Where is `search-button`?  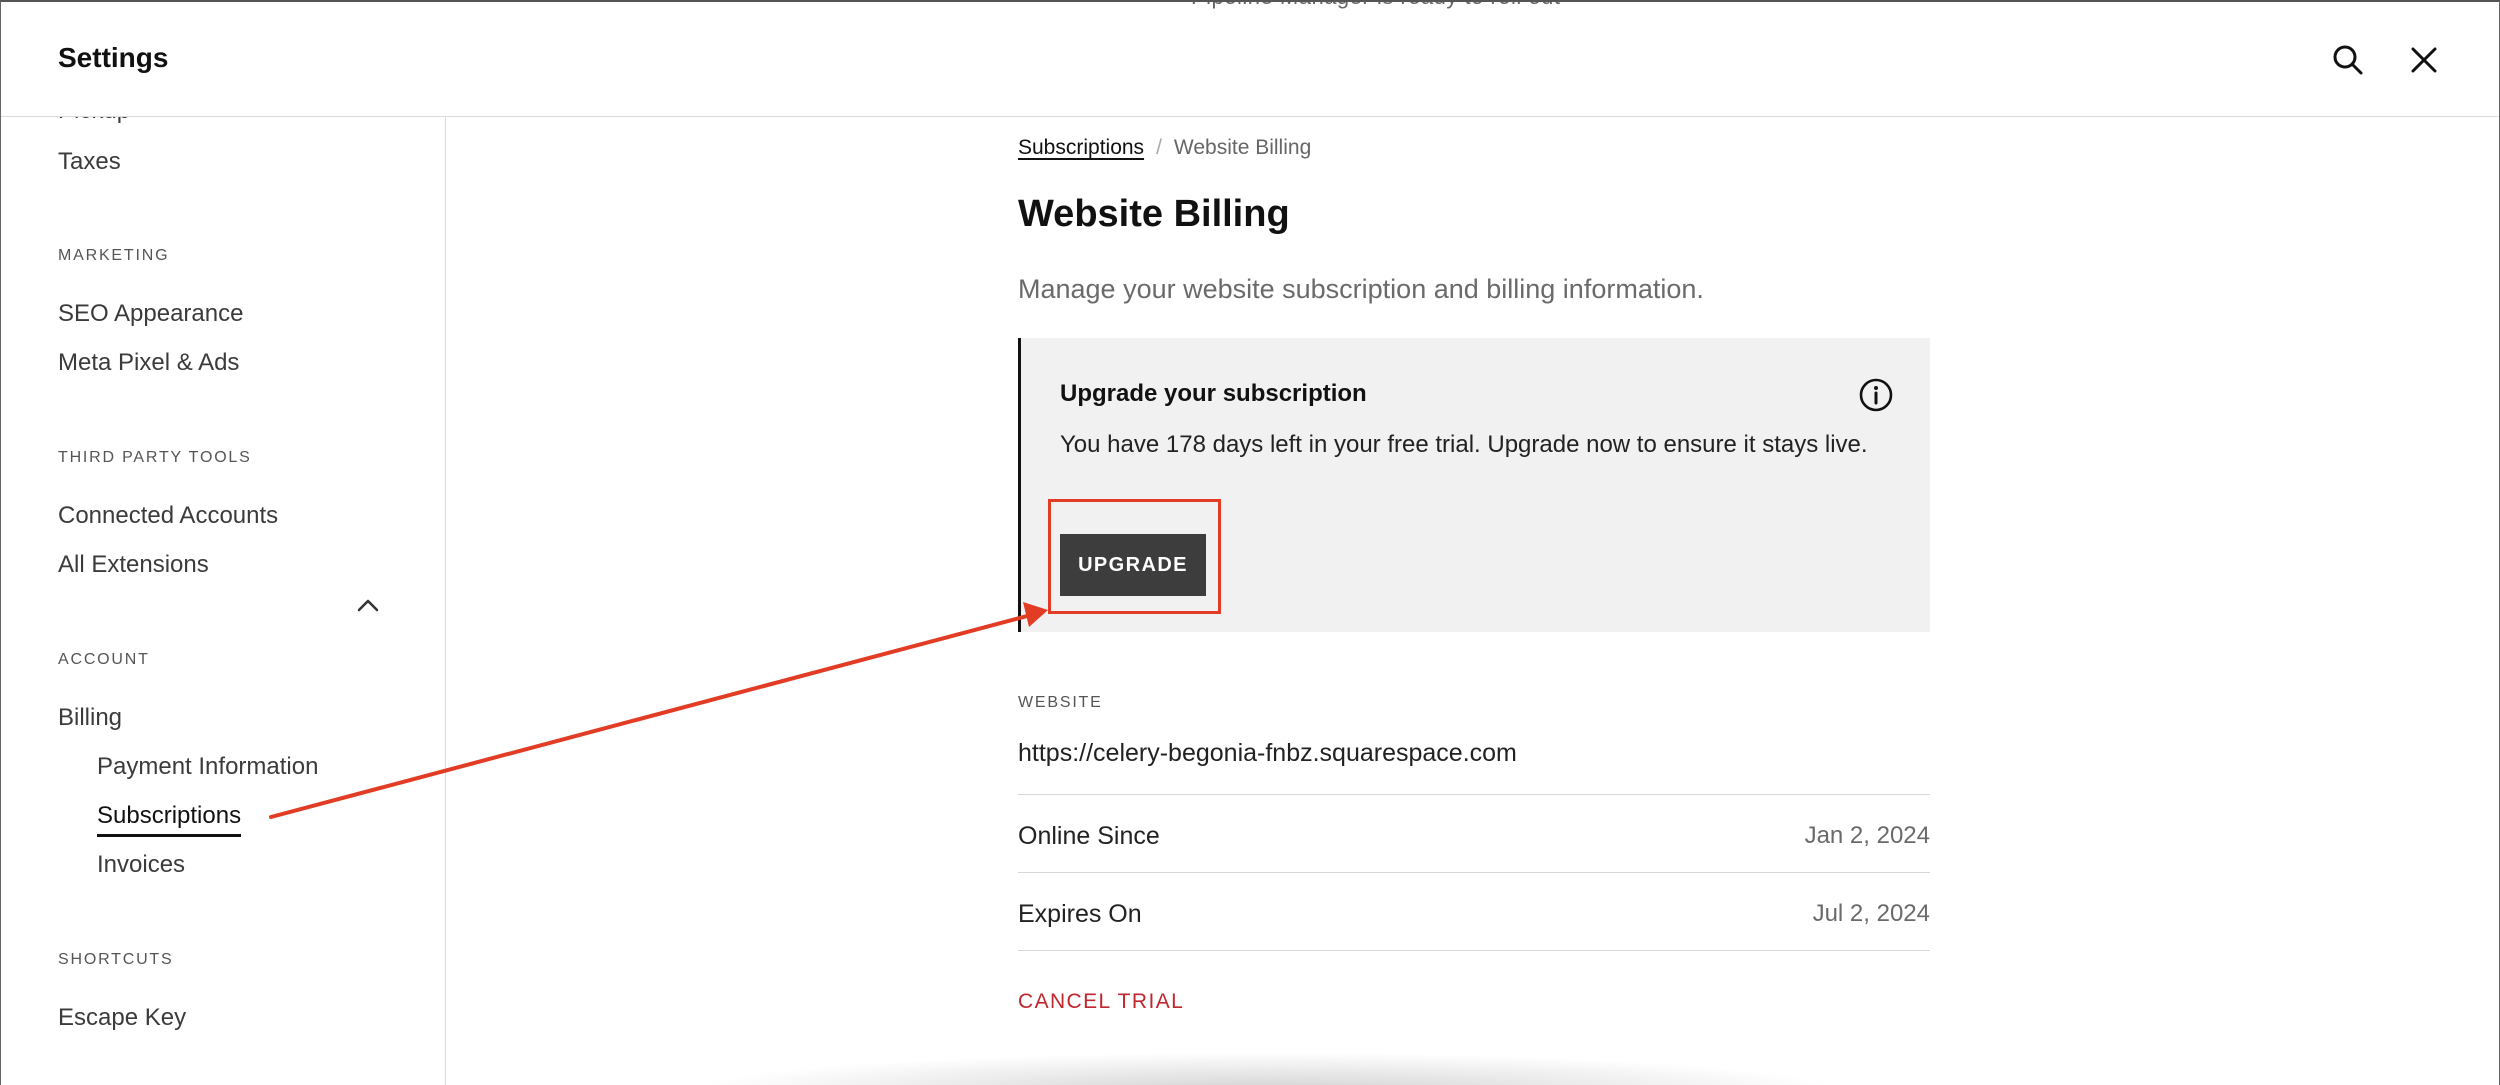 search-button is located at coordinates (2348, 60).